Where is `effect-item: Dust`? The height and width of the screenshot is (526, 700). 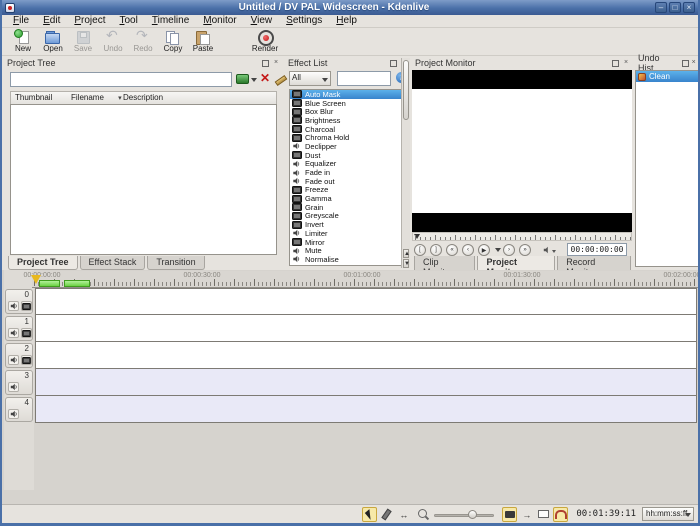 effect-item: Dust is located at coordinates (348, 155).